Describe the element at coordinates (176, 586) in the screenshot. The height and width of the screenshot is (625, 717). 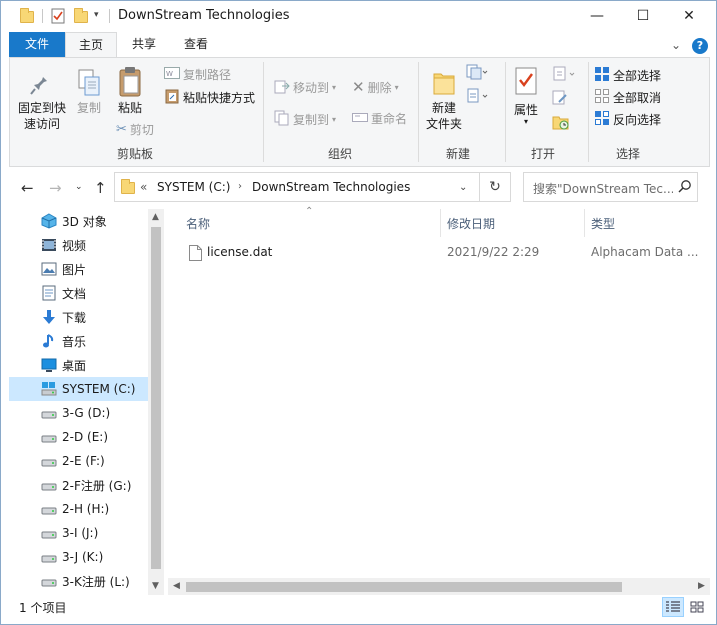
I see `scroll-left-icon: ◀` at that location.